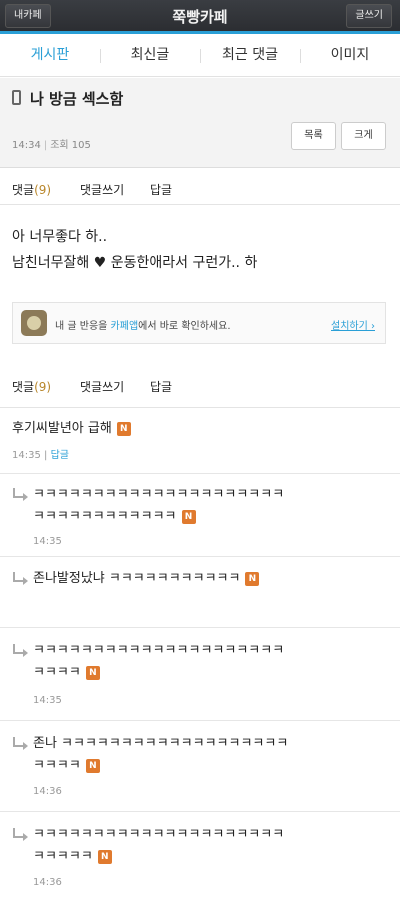  I want to click on tab-latest-posts: 최신글, so click(150, 55).